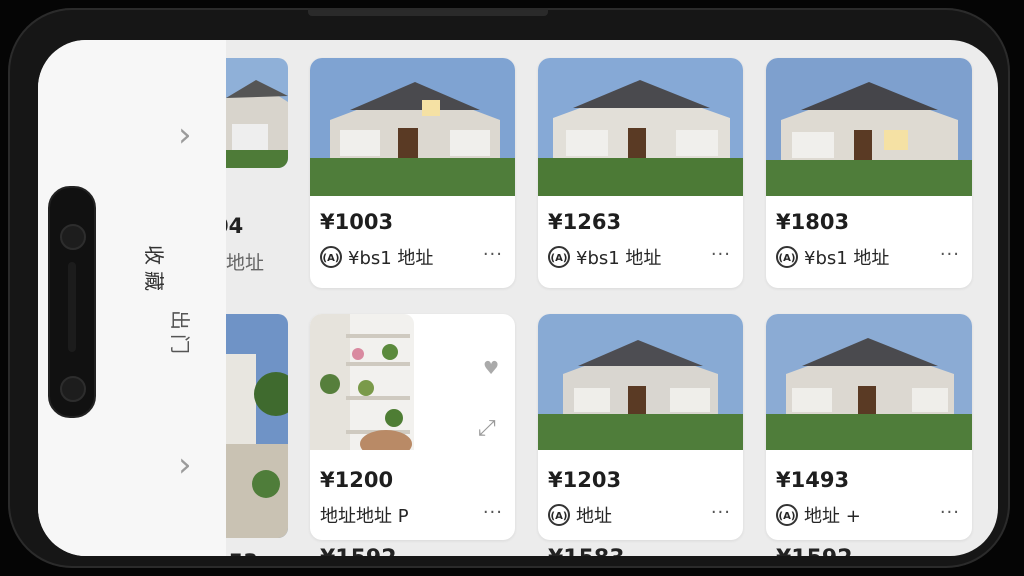  Describe the element at coordinates (832, 516) in the screenshot. I see `listing-meta-text: 地址 +` at that location.